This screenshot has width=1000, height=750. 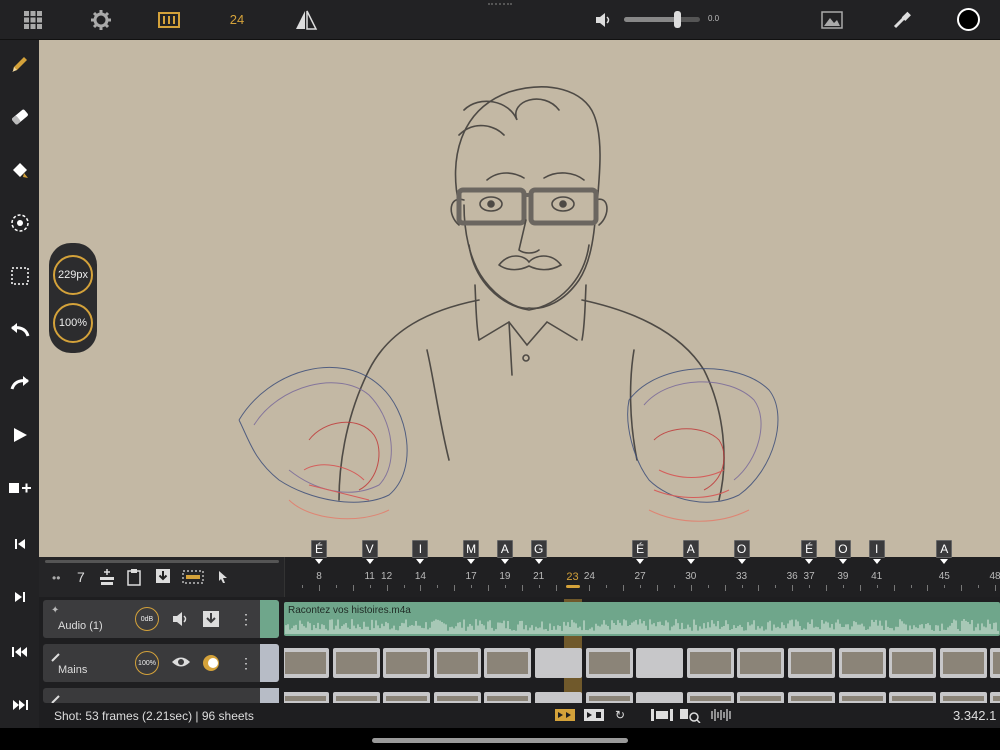 What do you see at coordinates (107, 579) in the screenshot?
I see `insert-layer-icon` at bounding box center [107, 579].